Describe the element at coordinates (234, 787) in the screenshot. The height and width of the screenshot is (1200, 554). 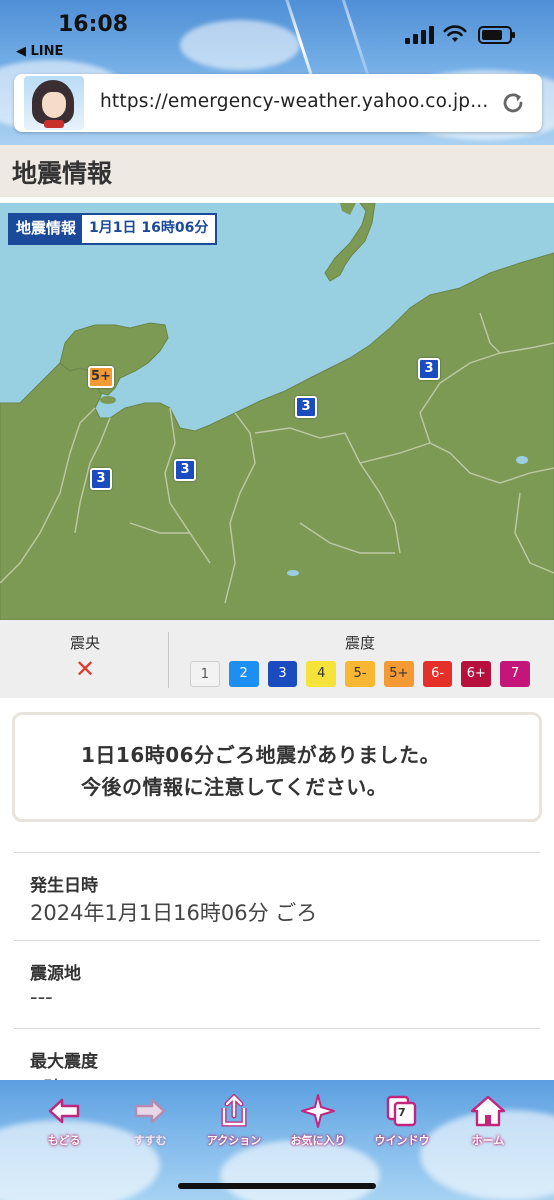
I see `notice-line-2: 今後の情報に注意してください。` at that location.